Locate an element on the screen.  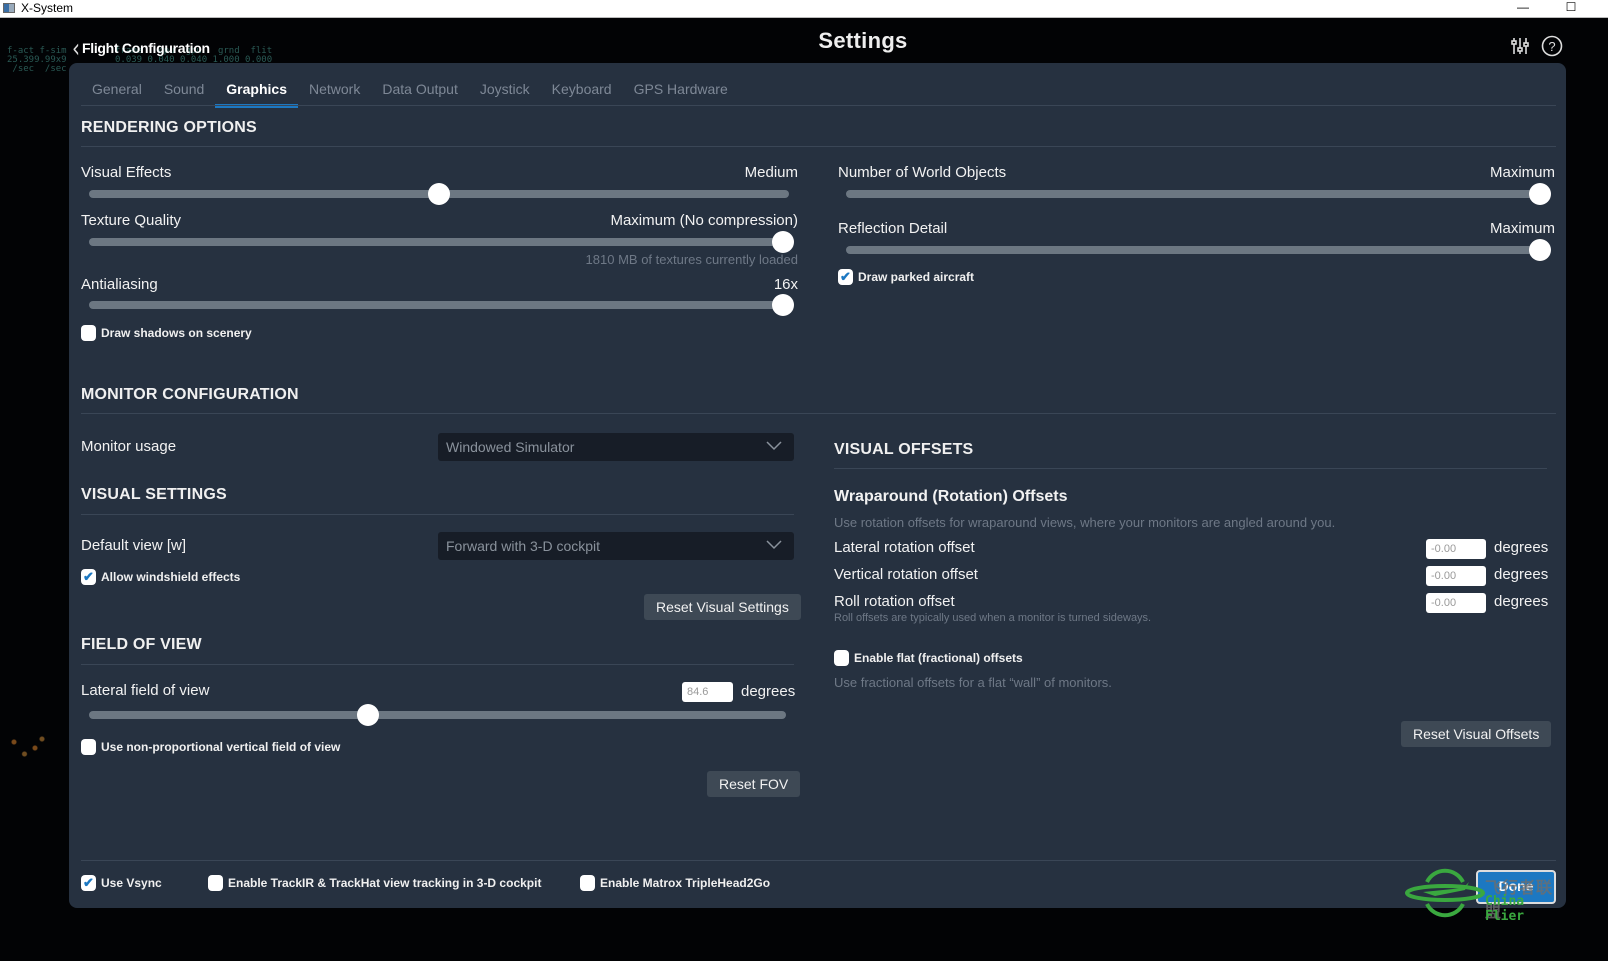
maximize-button: ☐ is located at coordinates (1571, 9).